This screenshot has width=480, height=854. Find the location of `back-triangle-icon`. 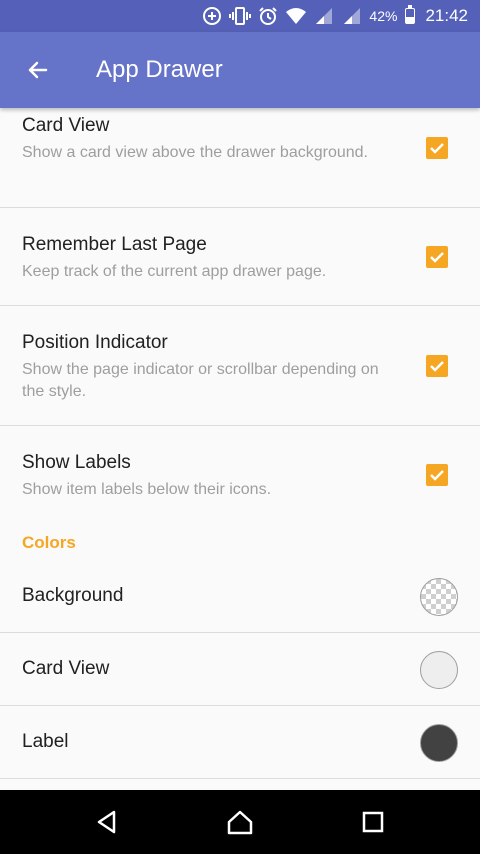

back-triangle-icon is located at coordinates (106, 822).